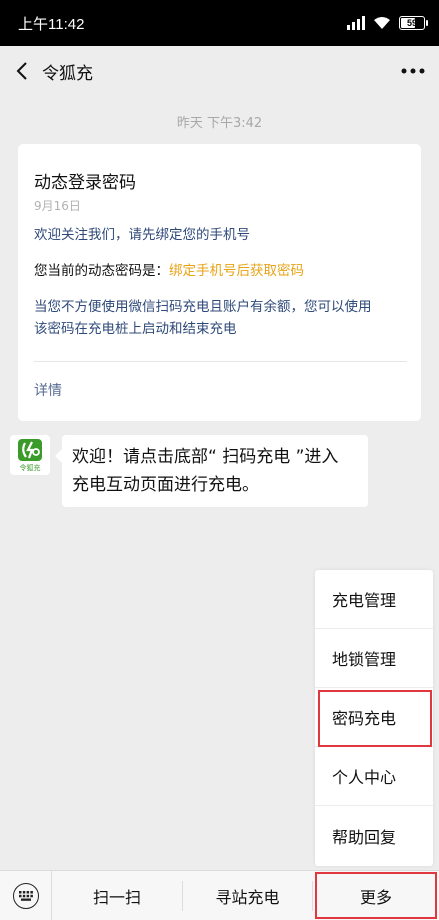  Describe the element at coordinates (247, 895) in the screenshot. I see `menu-find-station-button: 寻站充电` at that location.